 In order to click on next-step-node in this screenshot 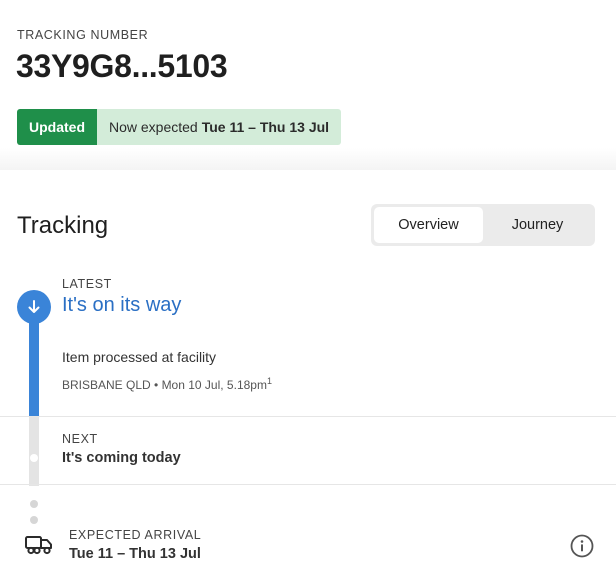, I will do `click(34, 458)`.